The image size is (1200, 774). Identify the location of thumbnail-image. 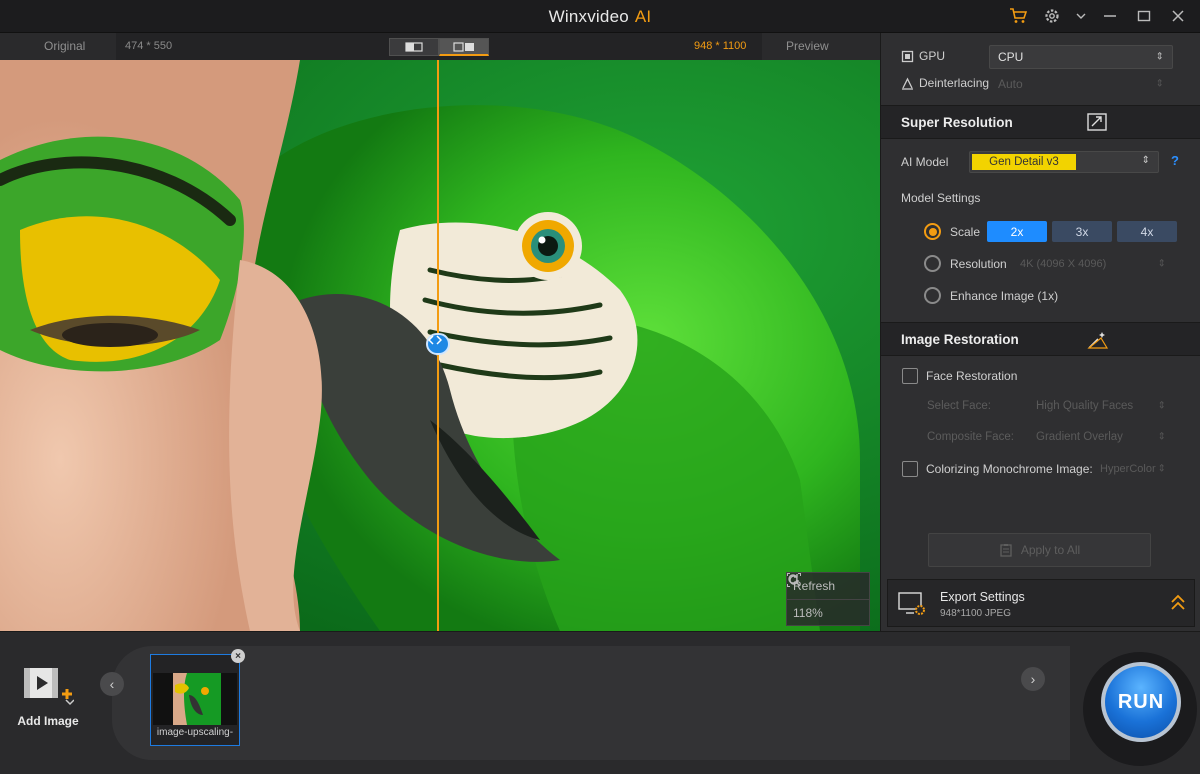
(195, 699).